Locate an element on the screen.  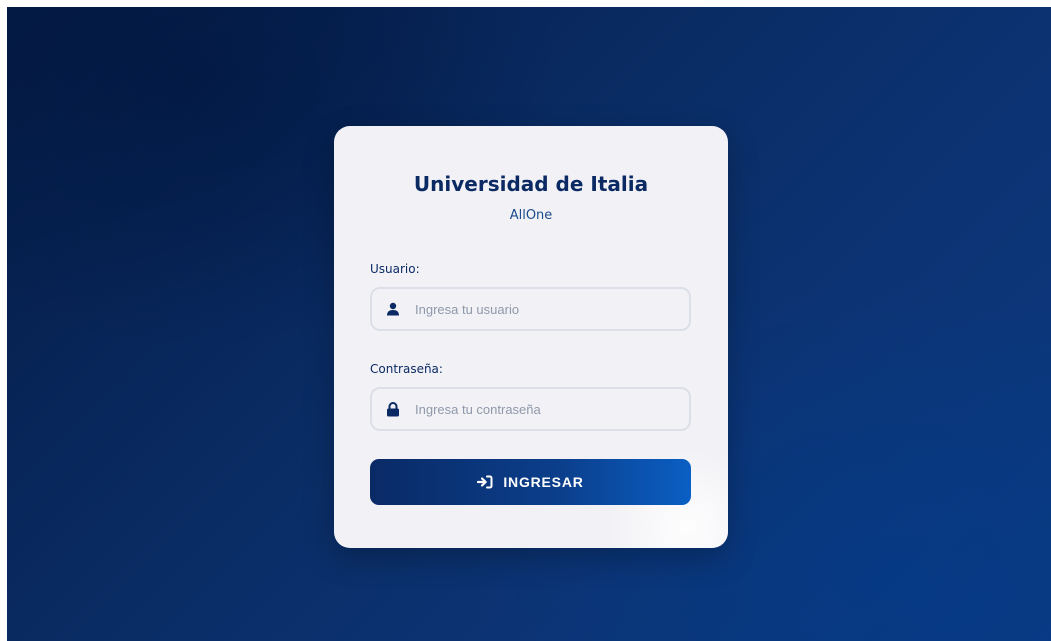
password-input is located at coordinates (545, 409).